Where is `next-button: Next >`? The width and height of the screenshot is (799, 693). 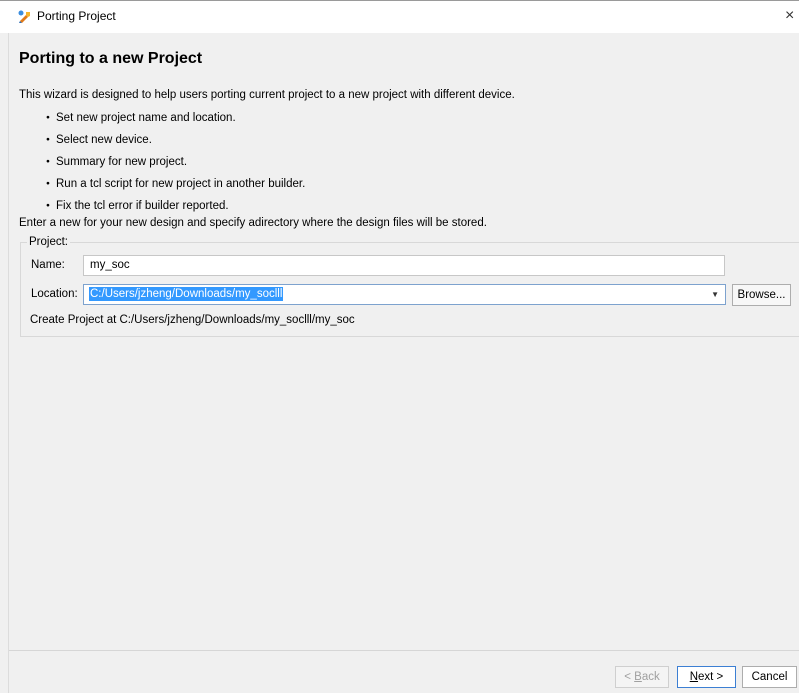 next-button: Next > is located at coordinates (706, 677).